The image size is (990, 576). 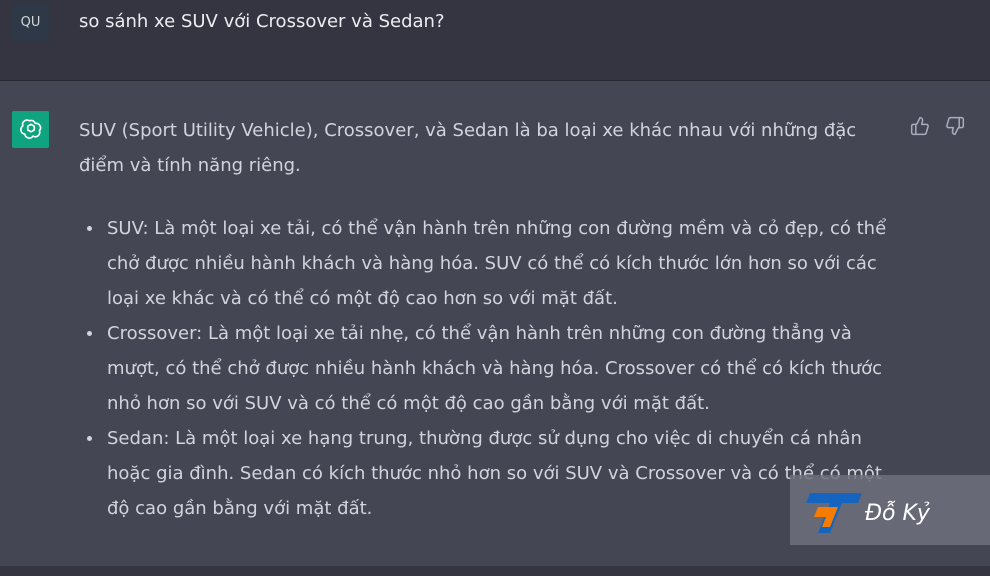 I want to click on thumbs-up-button, so click(x=920, y=126).